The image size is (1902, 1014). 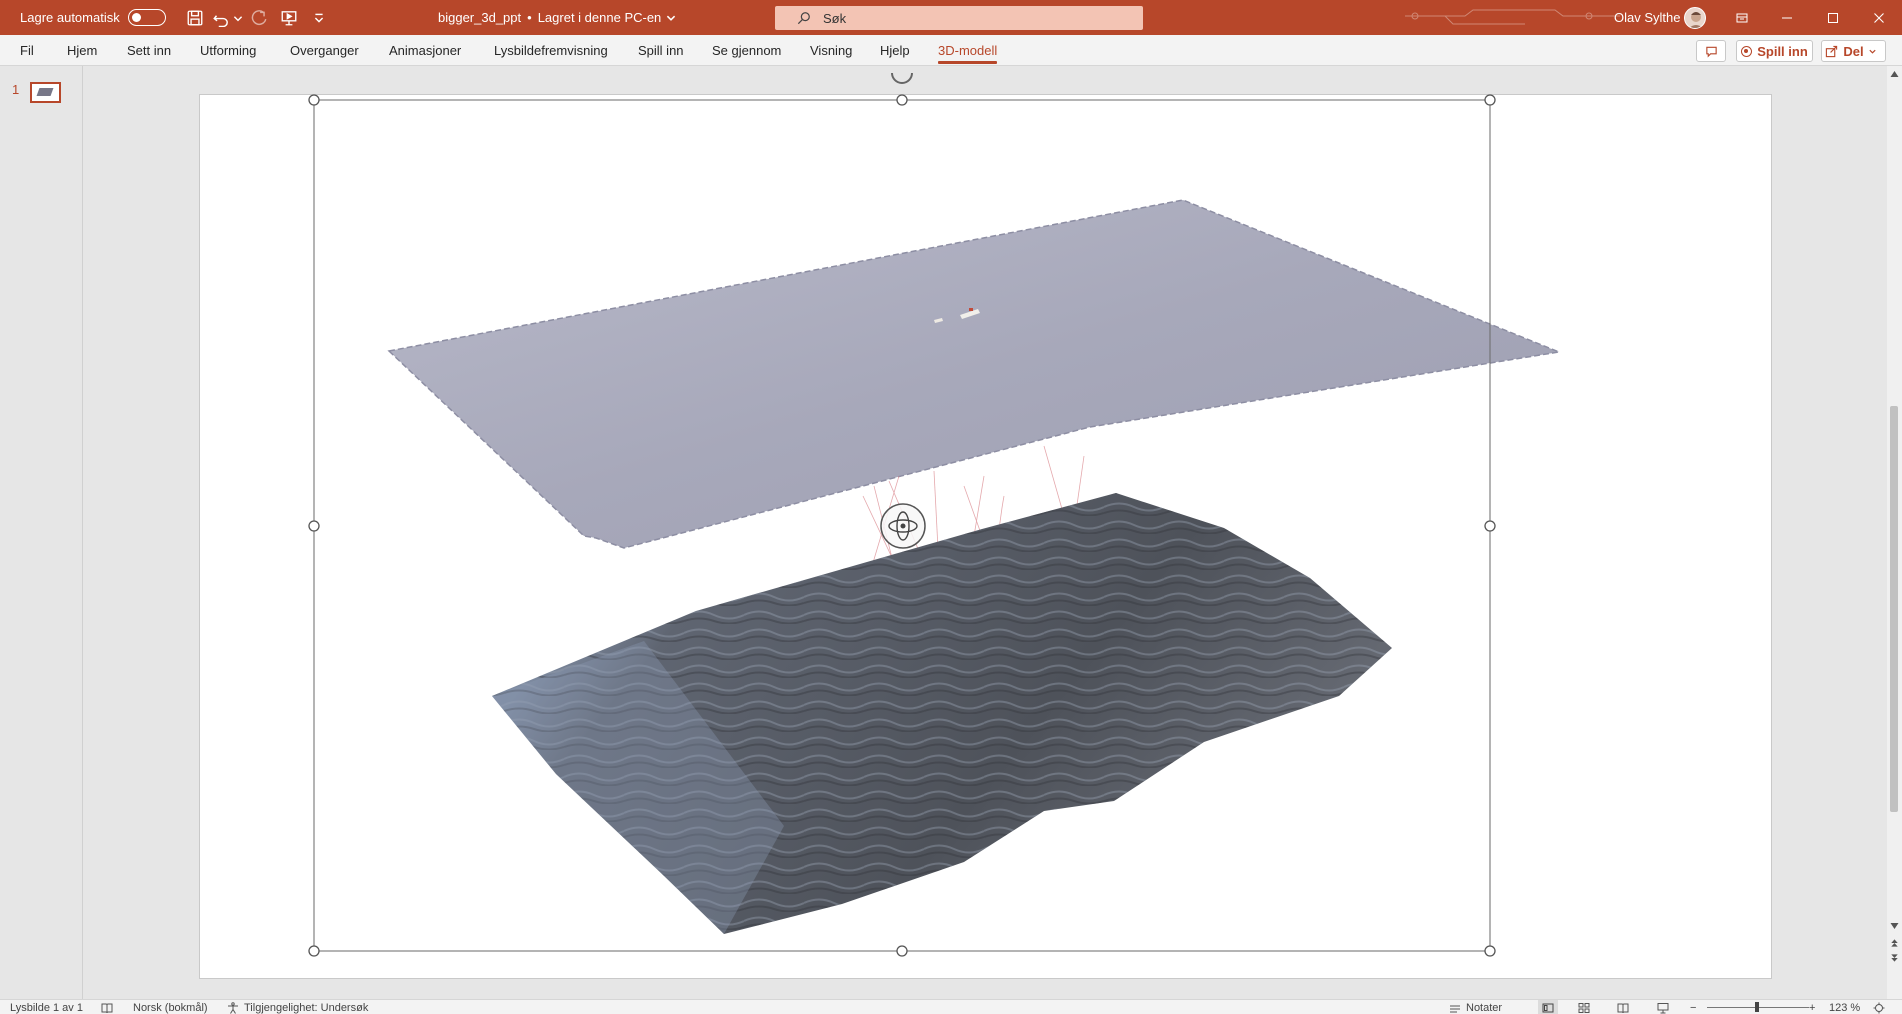 What do you see at coordinates (968, 50) in the screenshot?
I see `tab-3d-model: 3D-modell` at bounding box center [968, 50].